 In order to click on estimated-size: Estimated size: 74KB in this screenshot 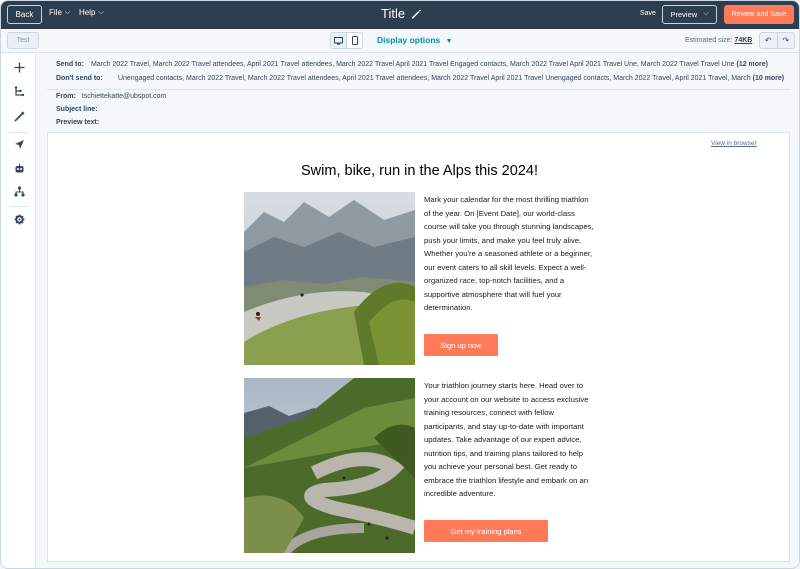, I will do `click(718, 40)`.